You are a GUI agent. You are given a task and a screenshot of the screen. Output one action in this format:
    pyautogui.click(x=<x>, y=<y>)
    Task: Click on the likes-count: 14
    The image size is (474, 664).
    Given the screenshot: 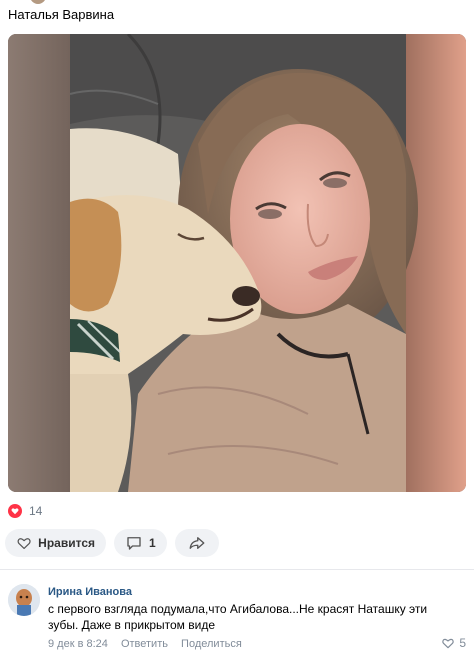 What is the action you would take?
    pyautogui.click(x=36, y=511)
    